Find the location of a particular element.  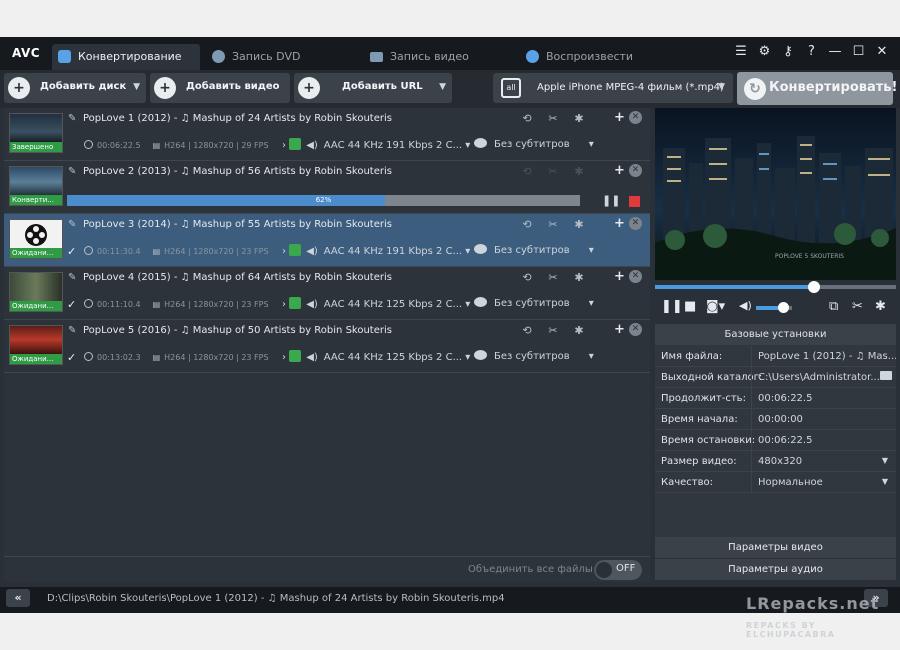

audio-params-button: Параметры аудио is located at coordinates (775, 569).